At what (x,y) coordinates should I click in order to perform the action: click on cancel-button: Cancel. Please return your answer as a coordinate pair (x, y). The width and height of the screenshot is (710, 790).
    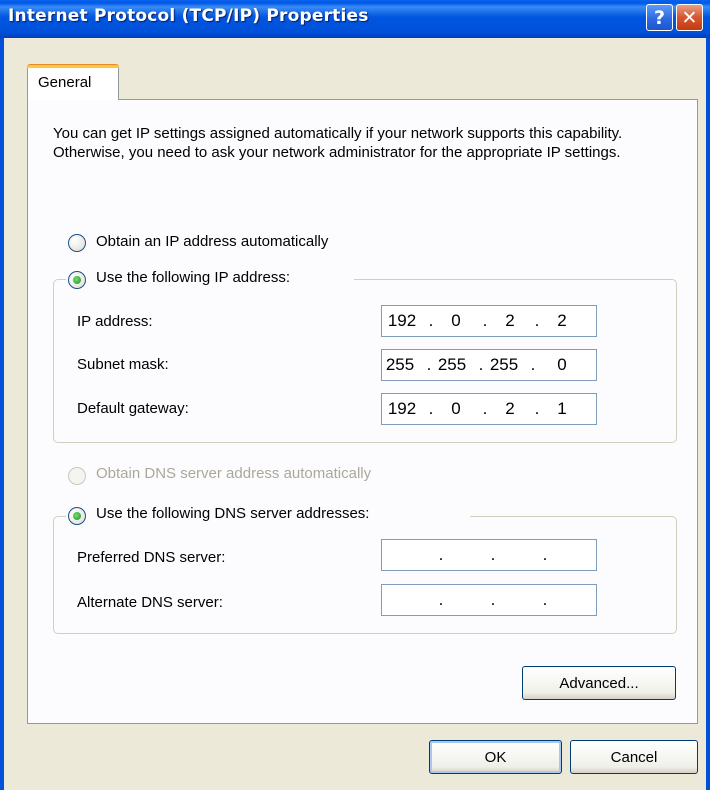
    Looking at the image, I should click on (634, 757).